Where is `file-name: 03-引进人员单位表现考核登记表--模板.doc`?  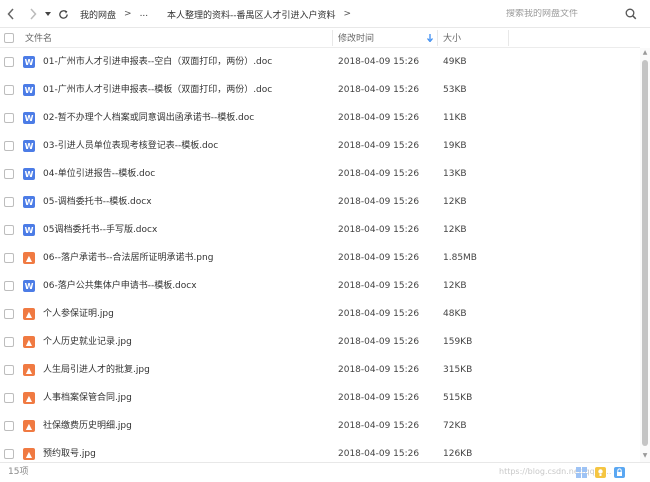
file-name: 03-引进人员单位表现考核登记表--模板.doc is located at coordinates (130, 146).